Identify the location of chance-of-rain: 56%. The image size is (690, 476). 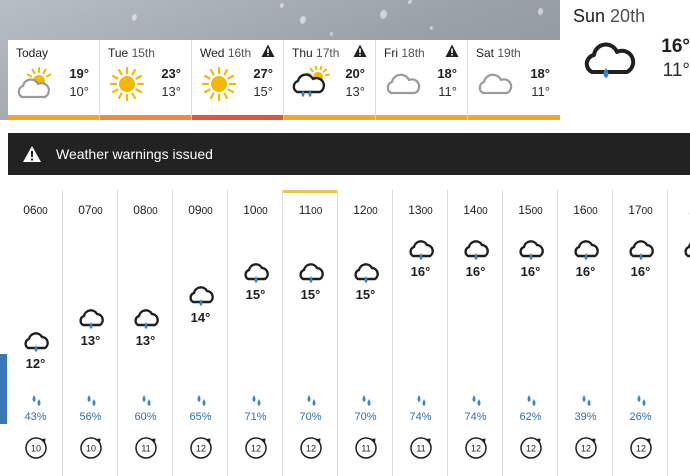
(90, 417).